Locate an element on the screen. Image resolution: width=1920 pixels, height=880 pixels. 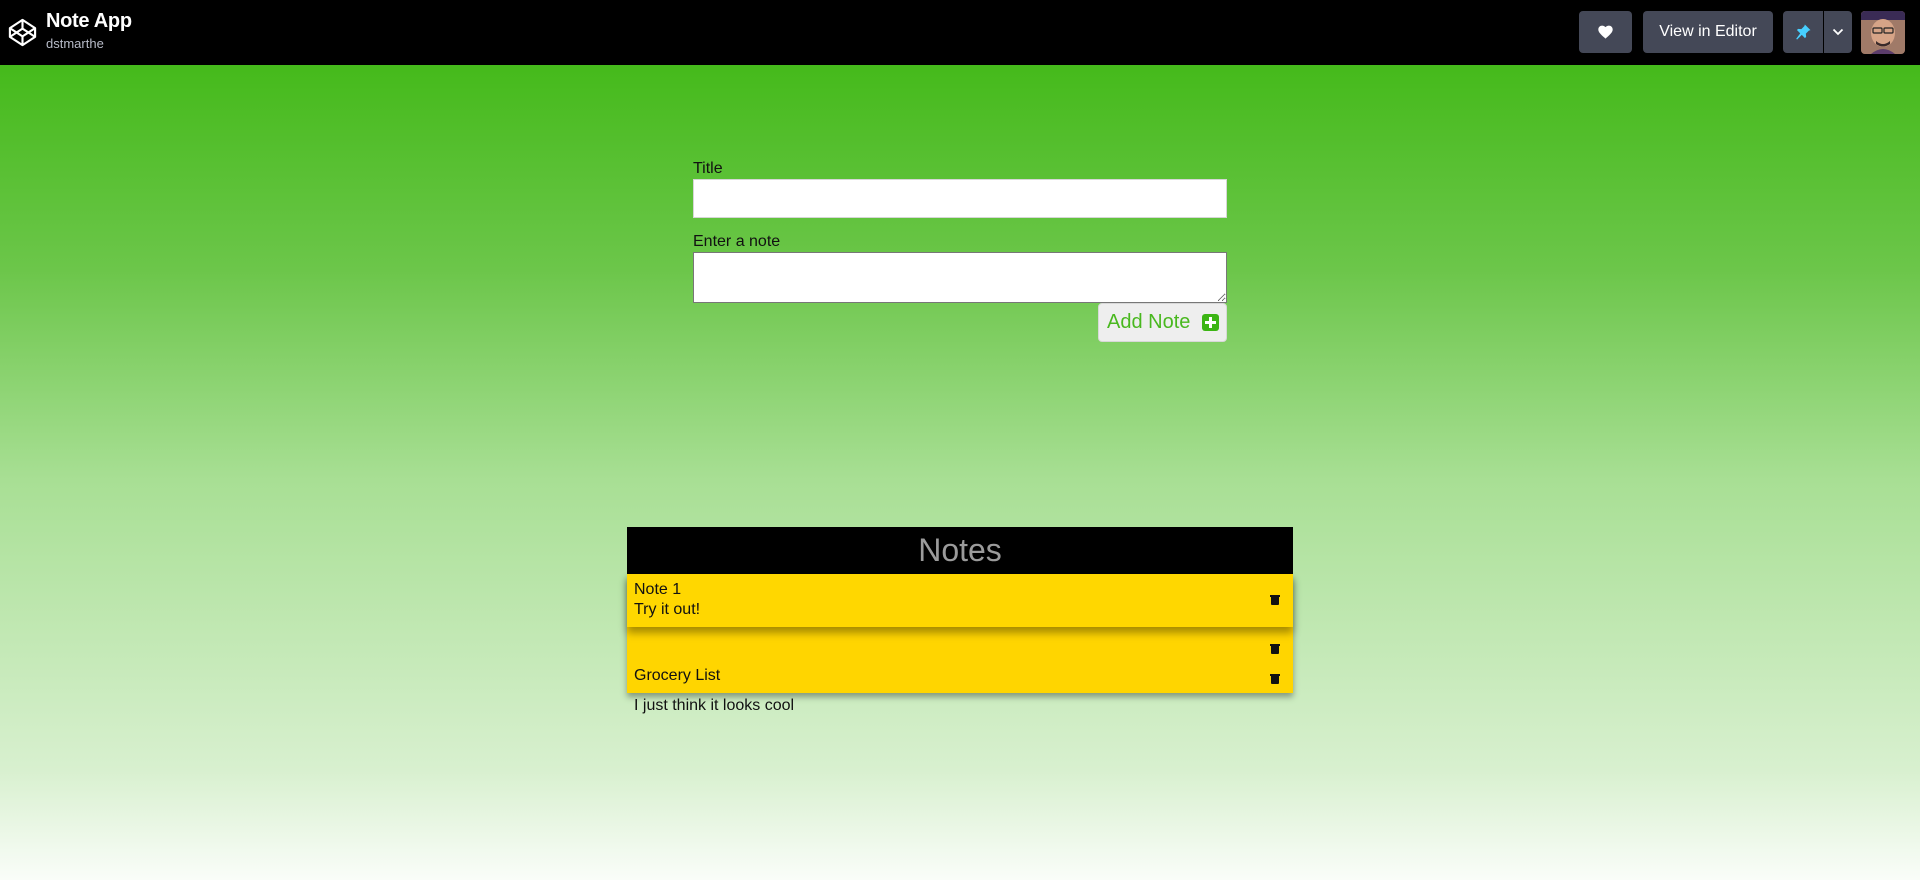
title-input is located at coordinates (960, 198).